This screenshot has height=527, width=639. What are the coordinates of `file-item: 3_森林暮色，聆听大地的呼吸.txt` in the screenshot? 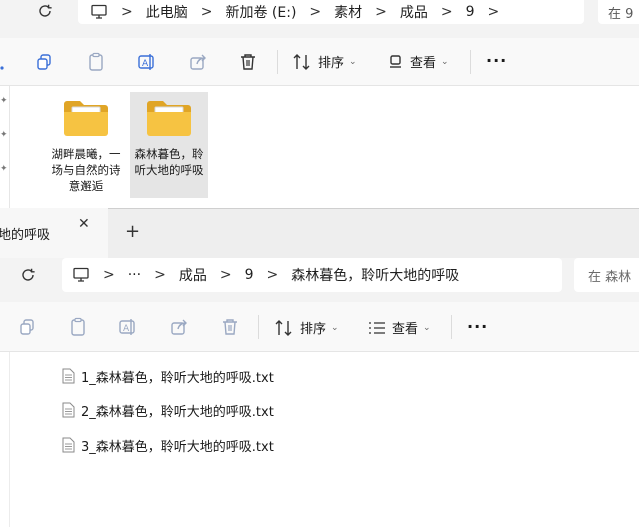 It's located at (168, 445).